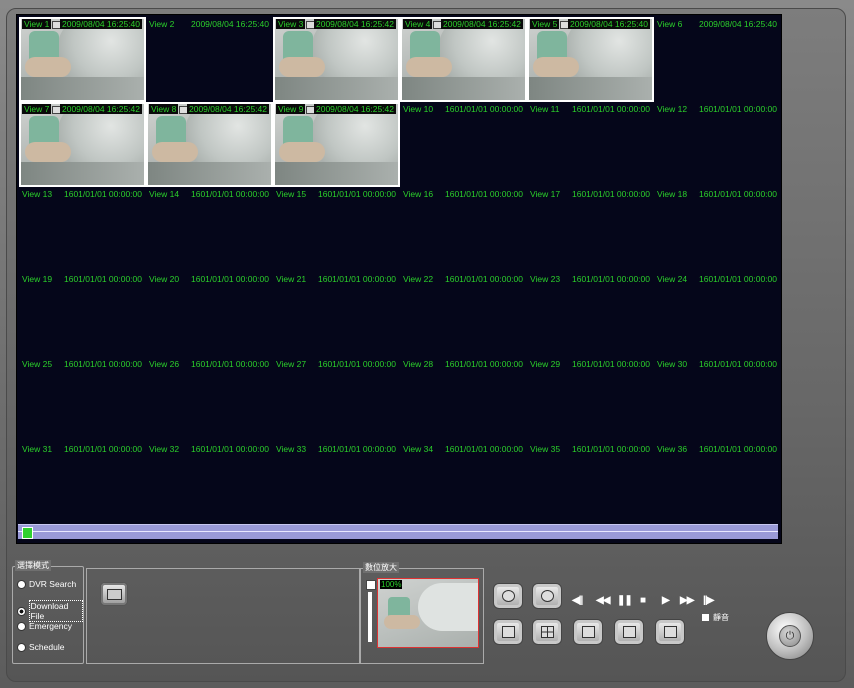 The image size is (854, 688). Describe the element at coordinates (50, 611) in the screenshot. I see `mode-option-download-file: Download File` at that location.